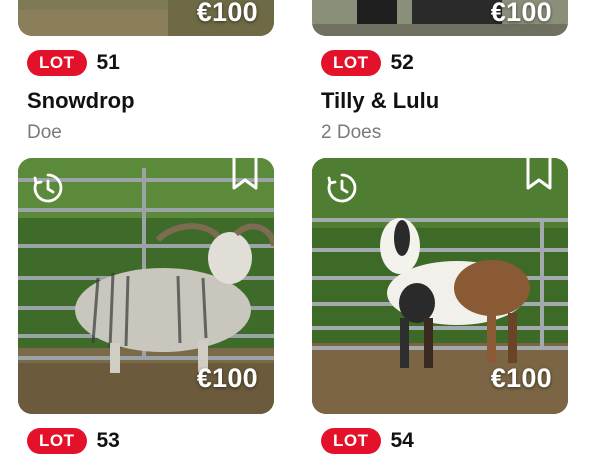  I want to click on lot-header: LOT 53, so click(73, 441).